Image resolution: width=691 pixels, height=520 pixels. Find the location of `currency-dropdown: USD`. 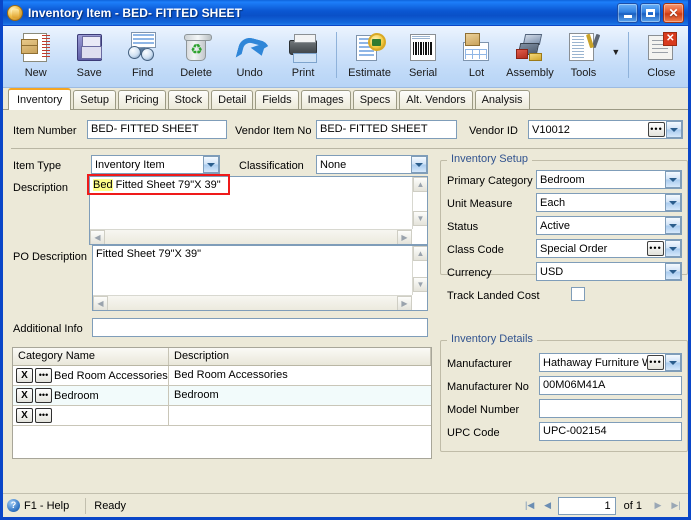

currency-dropdown: USD is located at coordinates (609, 271).